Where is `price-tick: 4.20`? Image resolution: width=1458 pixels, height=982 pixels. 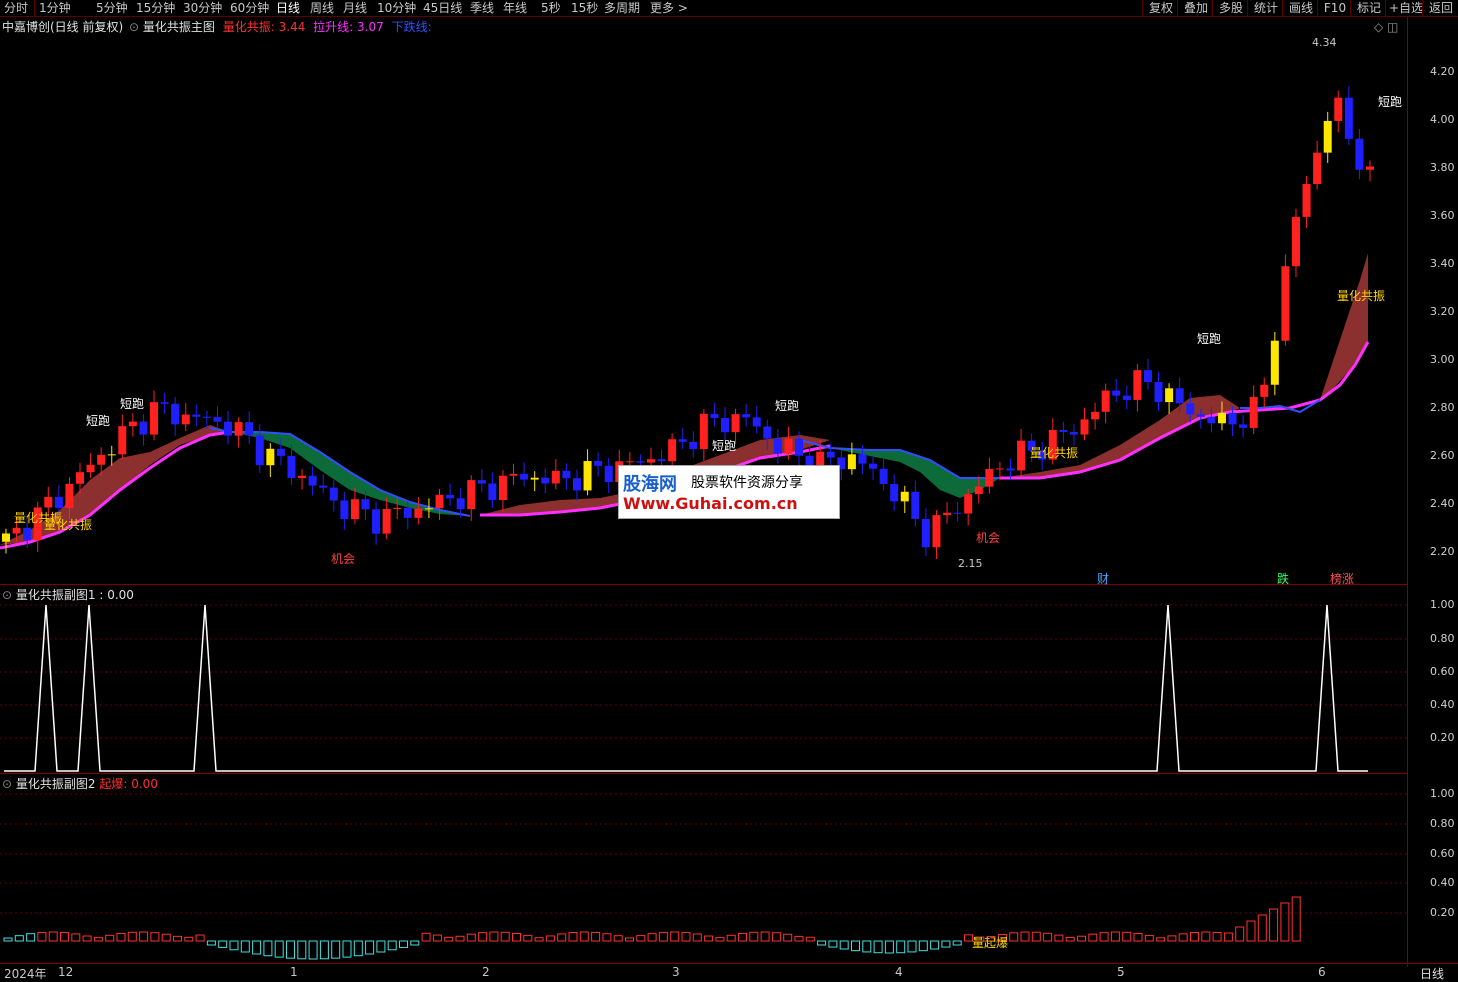
price-tick: 4.20 is located at coordinates (1442, 71).